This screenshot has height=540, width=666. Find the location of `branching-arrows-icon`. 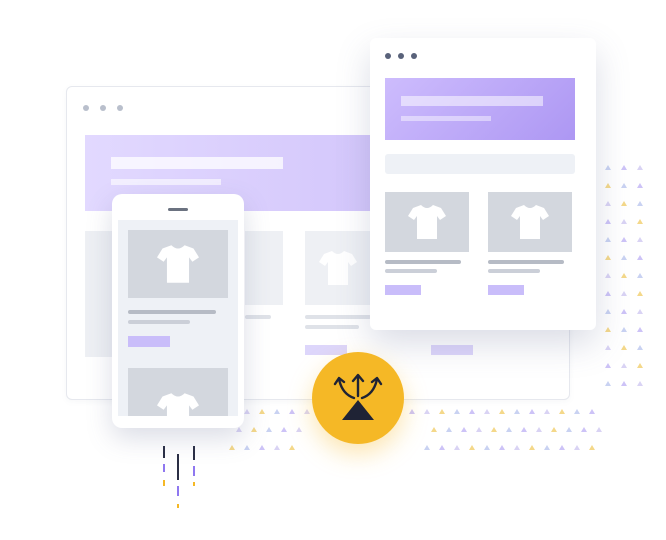

branching-arrows-icon is located at coordinates (358, 396).